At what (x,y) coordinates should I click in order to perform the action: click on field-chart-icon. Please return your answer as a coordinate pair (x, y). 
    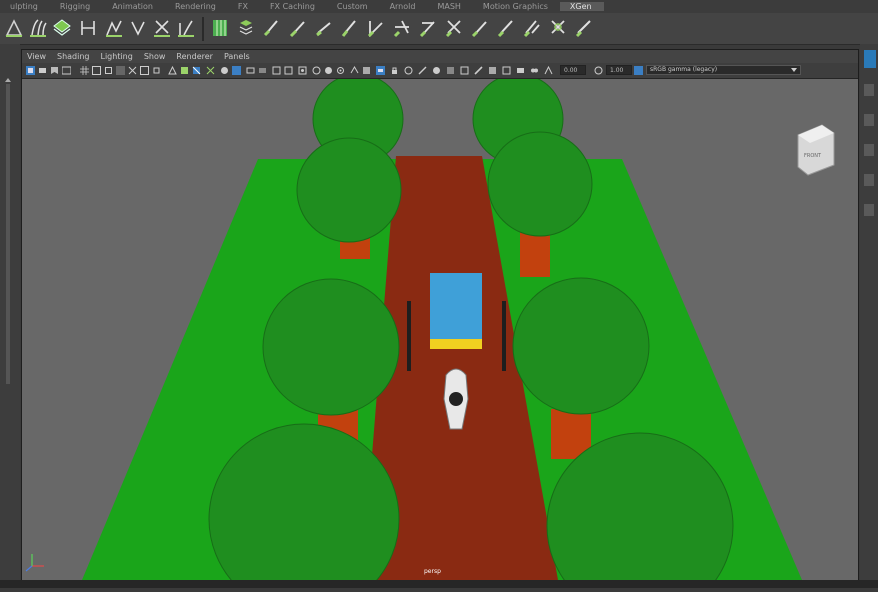
    Looking at the image, I should click on (132, 70).